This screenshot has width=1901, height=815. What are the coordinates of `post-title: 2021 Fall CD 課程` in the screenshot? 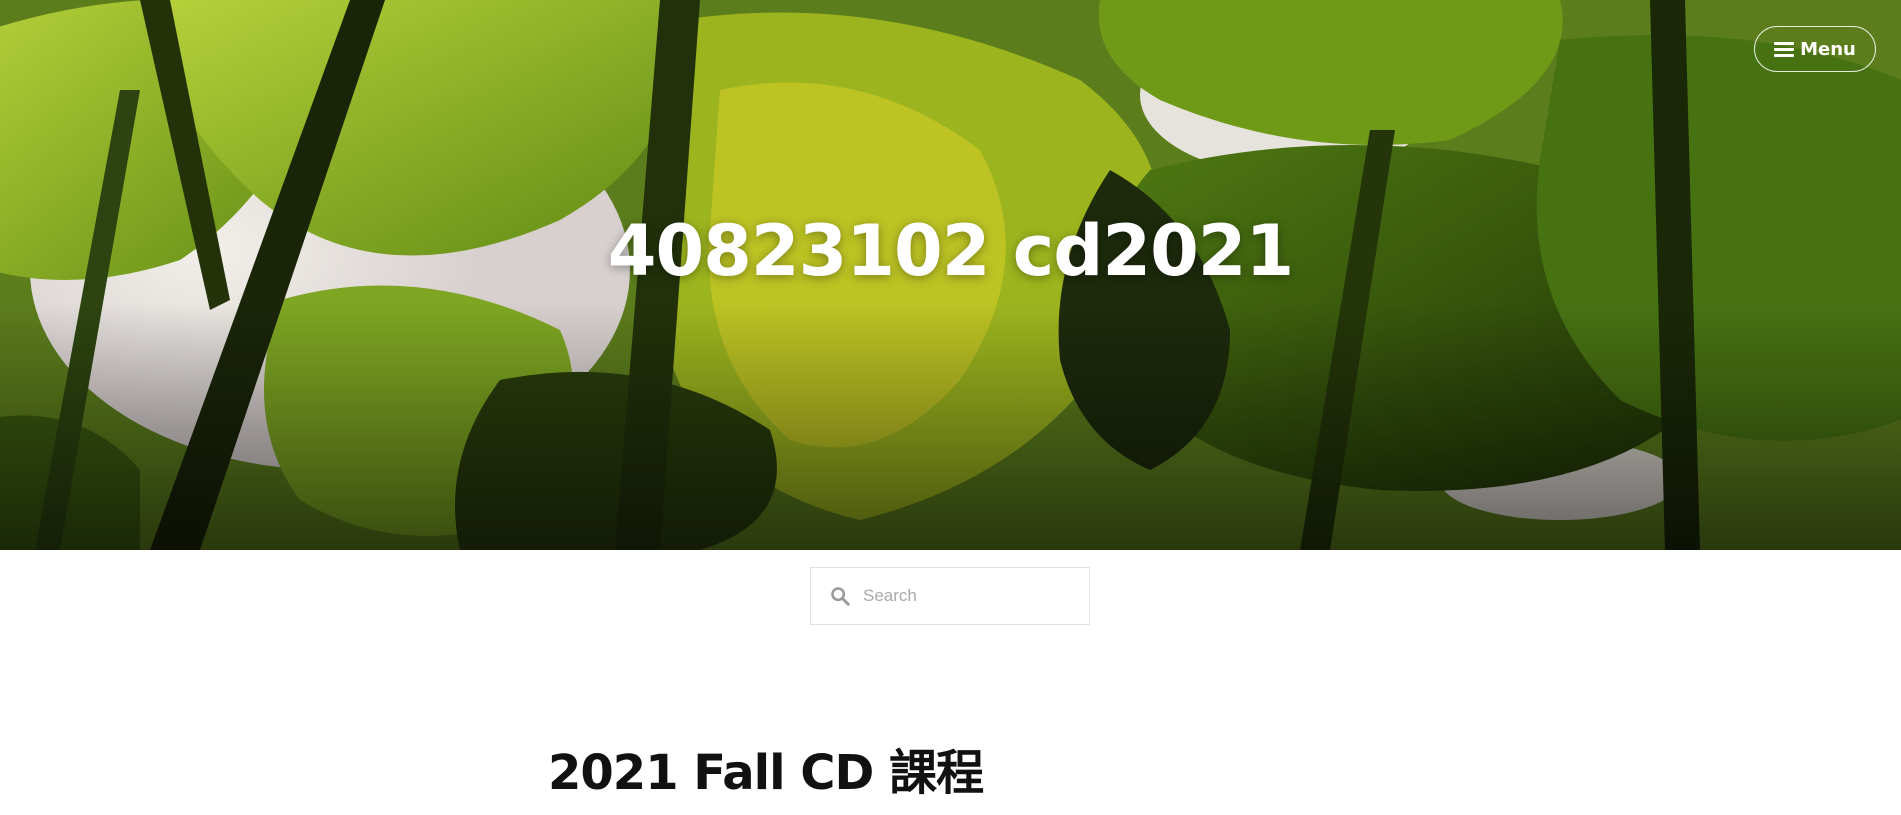 It's located at (766, 768).